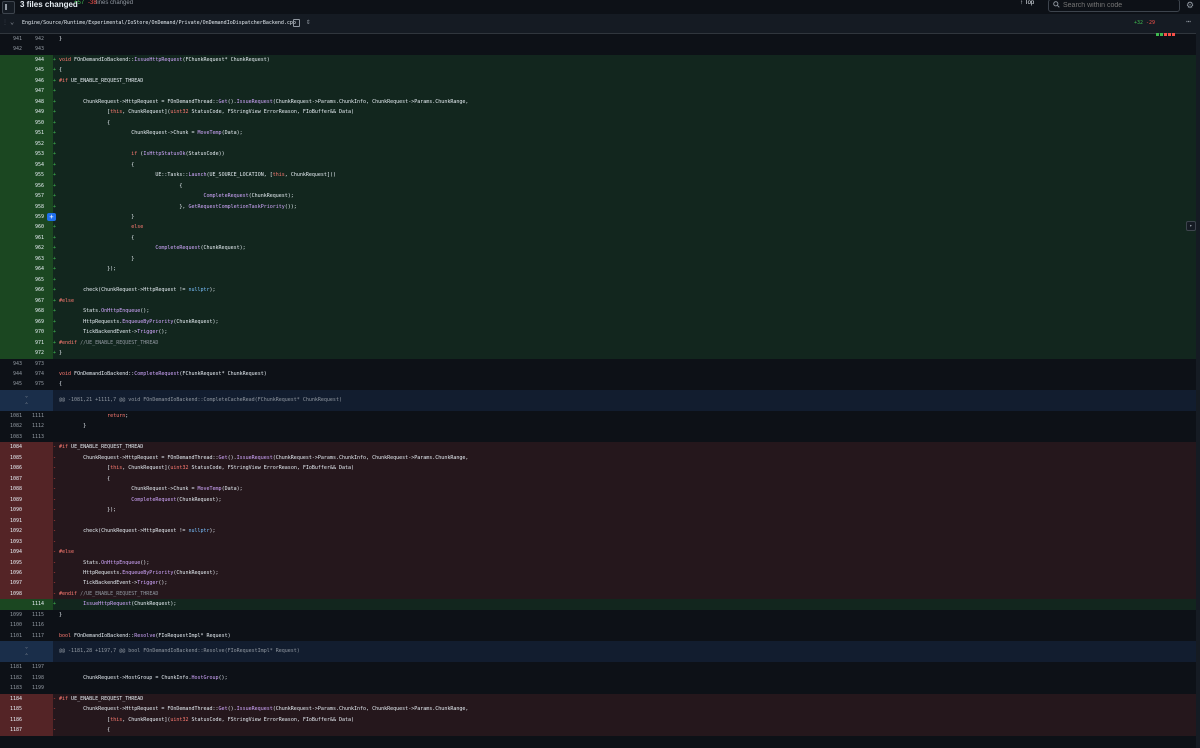  I want to click on old-line-number: 1092, so click(11, 531).